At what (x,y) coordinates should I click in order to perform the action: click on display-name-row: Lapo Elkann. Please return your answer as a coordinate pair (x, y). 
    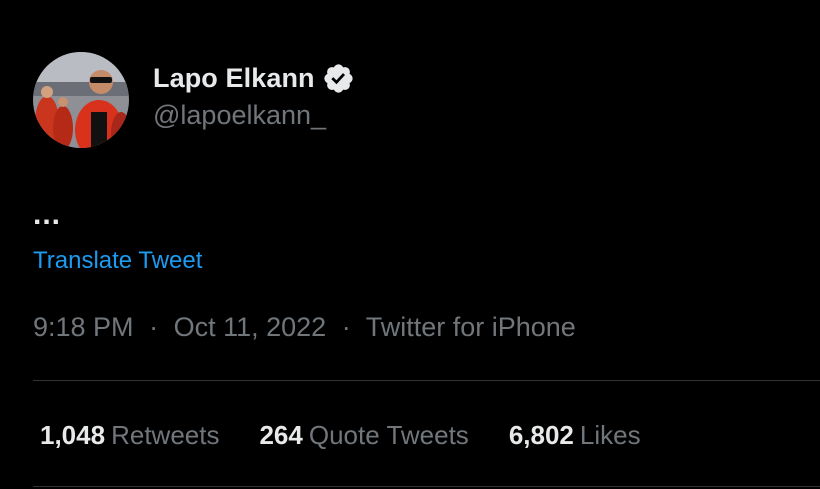
    Looking at the image, I should click on (254, 78).